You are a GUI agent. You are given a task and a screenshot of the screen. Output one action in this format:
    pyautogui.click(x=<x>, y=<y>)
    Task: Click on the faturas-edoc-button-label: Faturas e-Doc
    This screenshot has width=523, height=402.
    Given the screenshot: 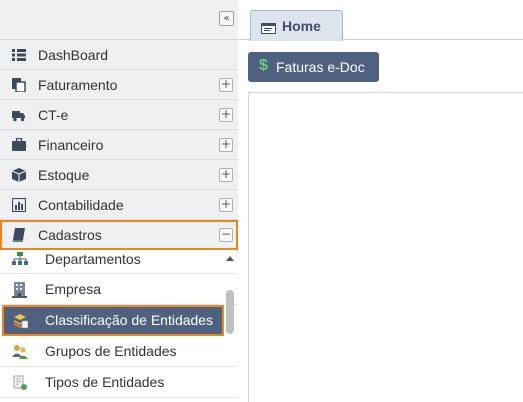 What is the action you would take?
    pyautogui.click(x=320, y=67)
    